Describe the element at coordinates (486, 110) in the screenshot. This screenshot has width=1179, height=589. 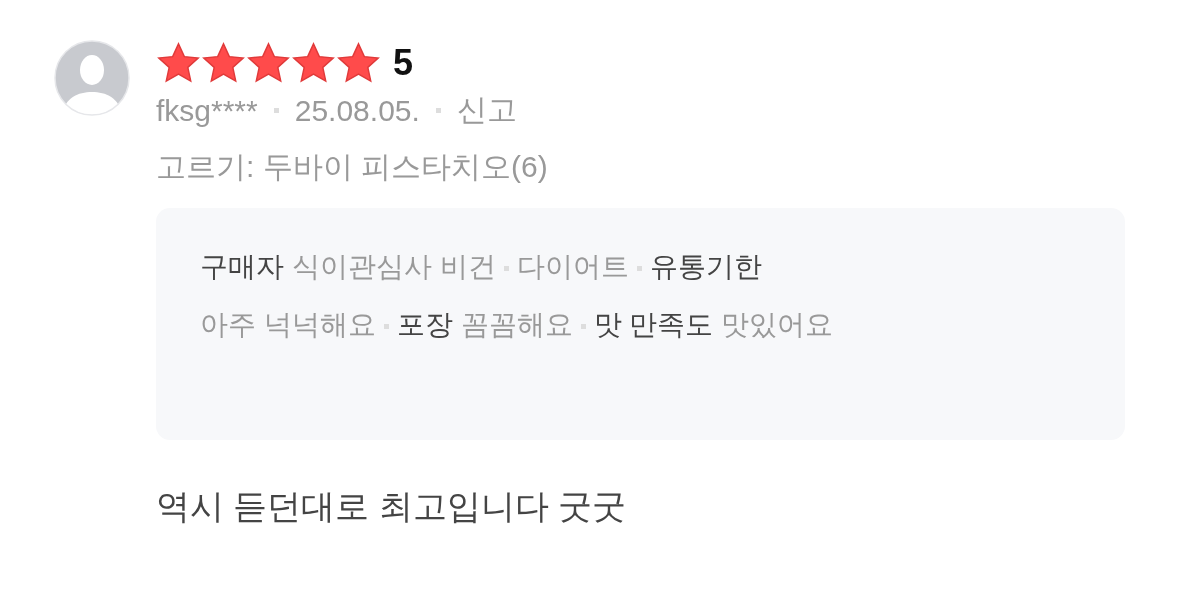
I see `report-link: 신고` at that location.